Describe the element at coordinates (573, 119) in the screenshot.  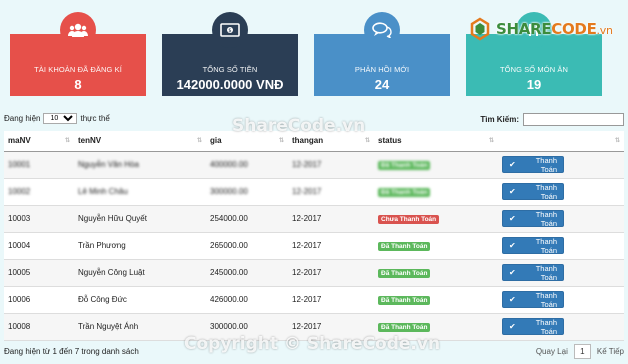
I see `search-input` at that location.